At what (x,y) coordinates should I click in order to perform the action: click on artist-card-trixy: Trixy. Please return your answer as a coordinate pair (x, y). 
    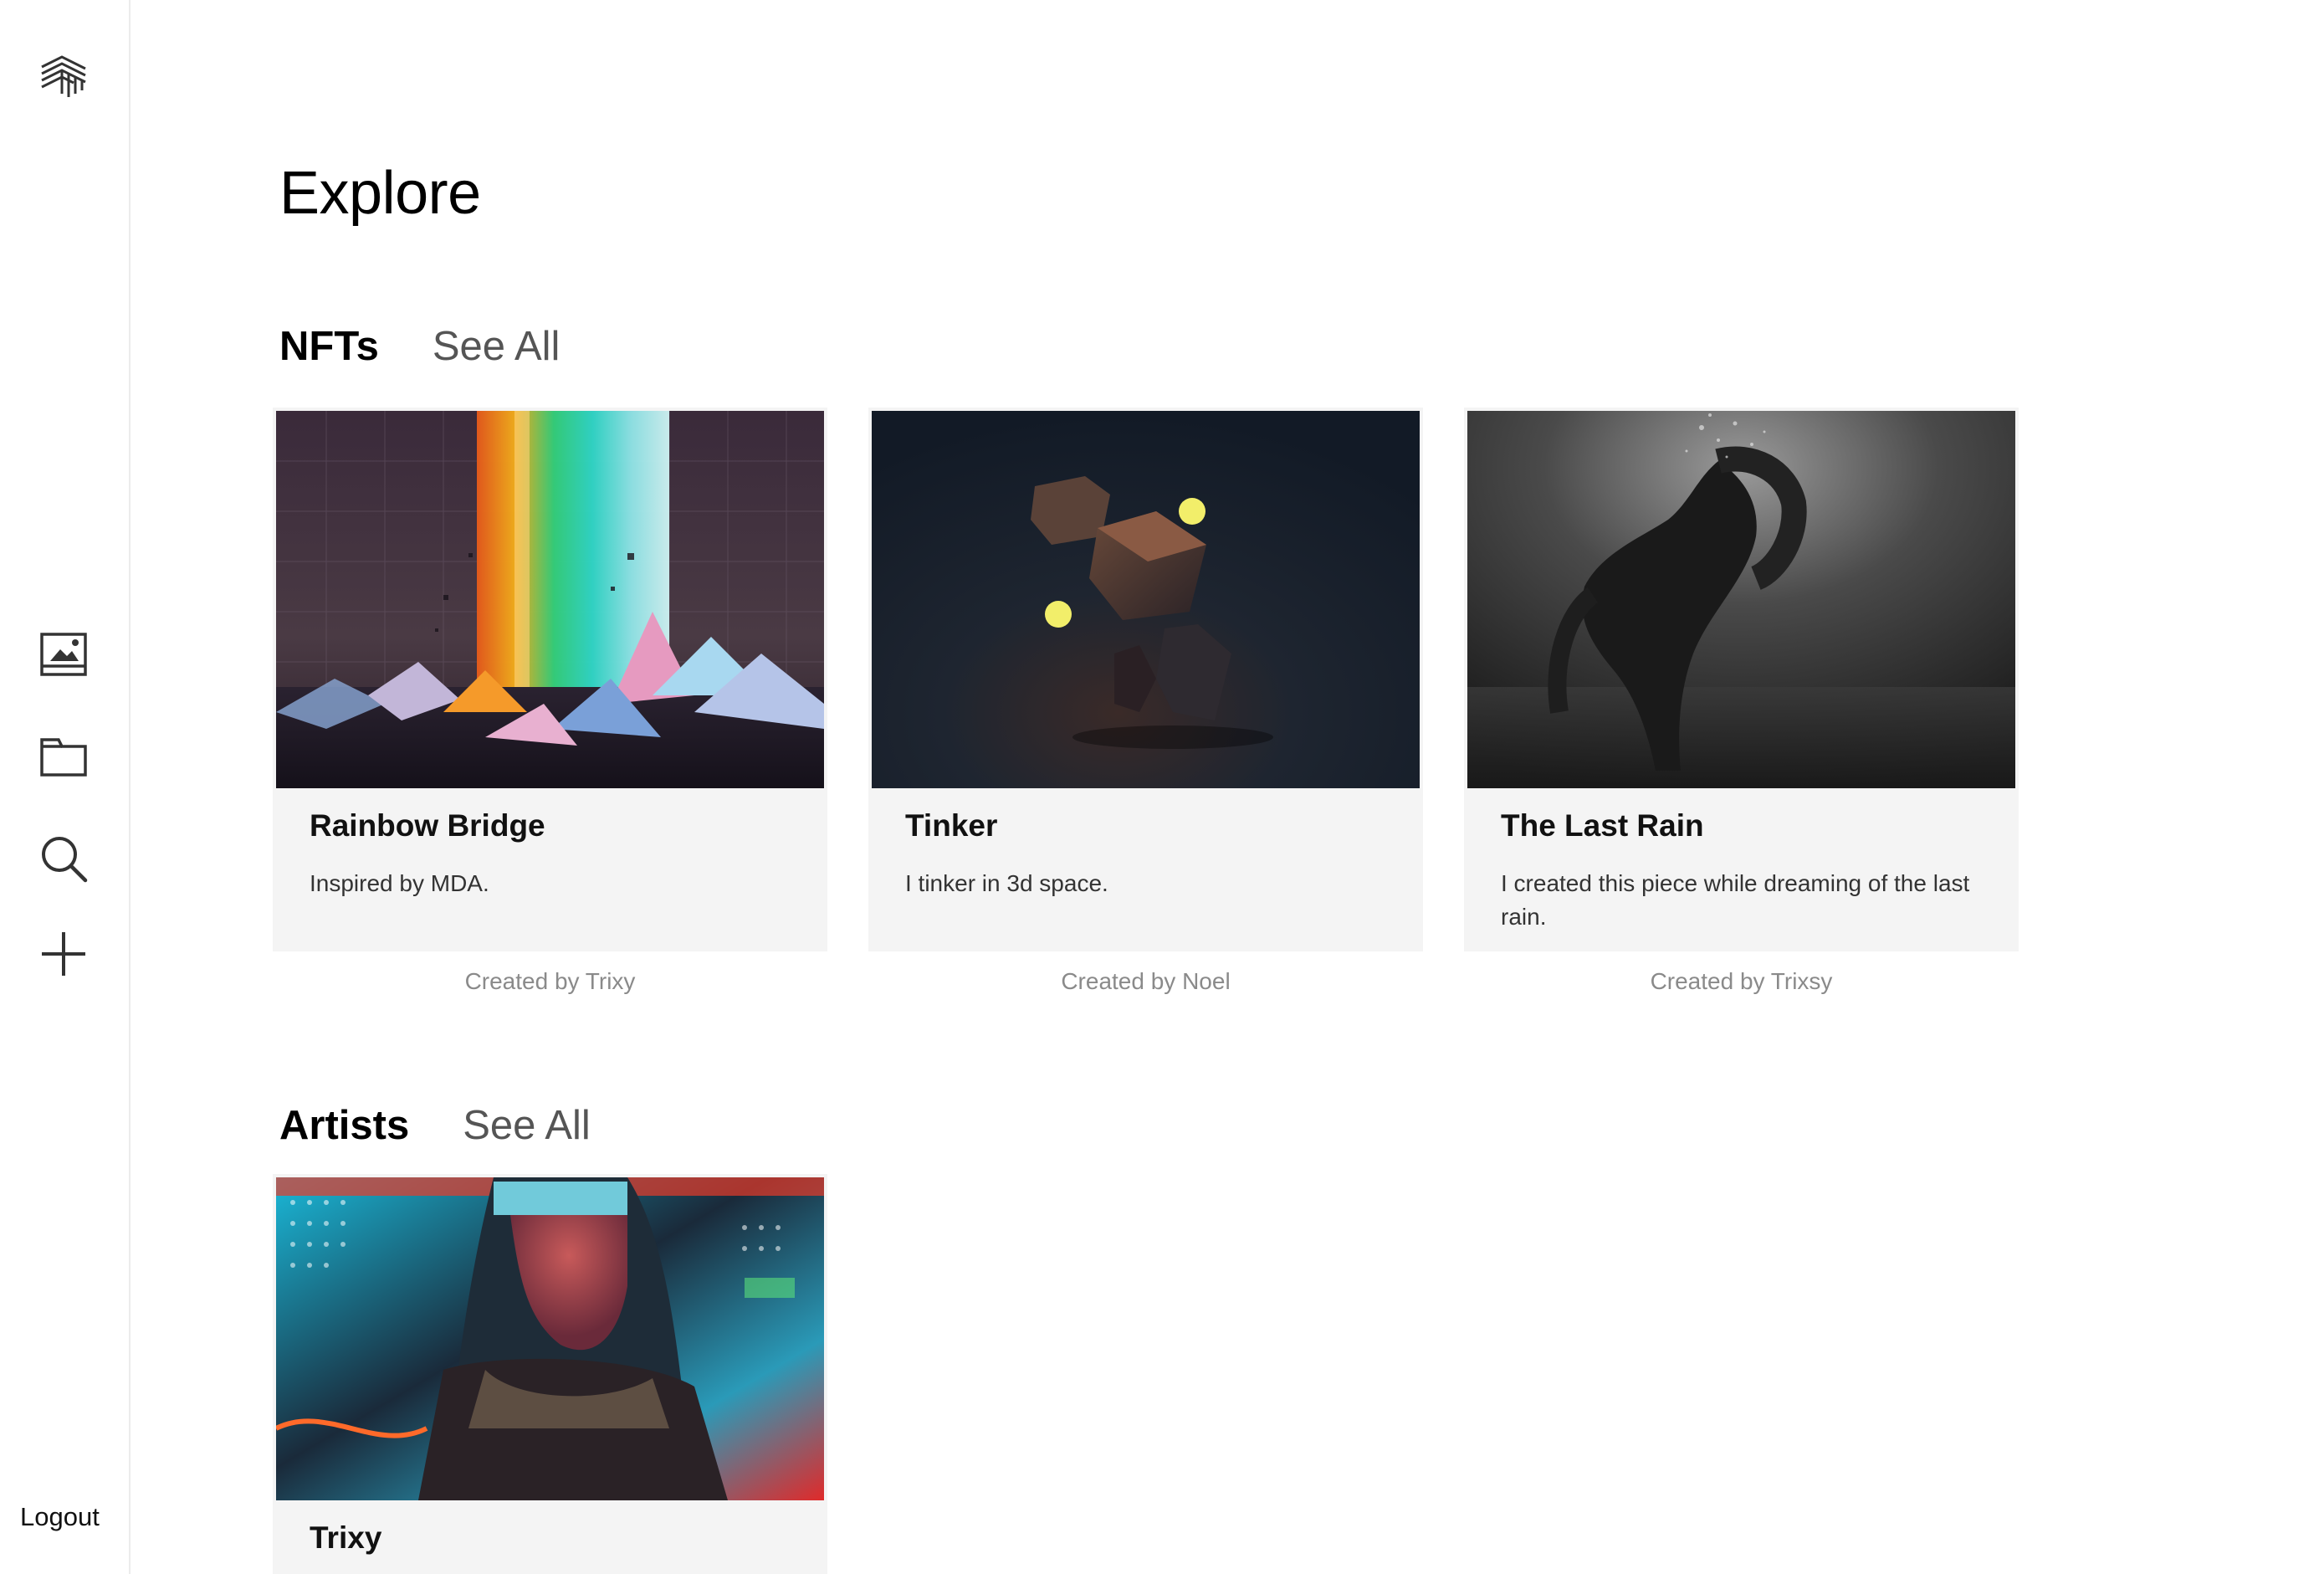
    Looking at the image, I should click on (550, 1374).